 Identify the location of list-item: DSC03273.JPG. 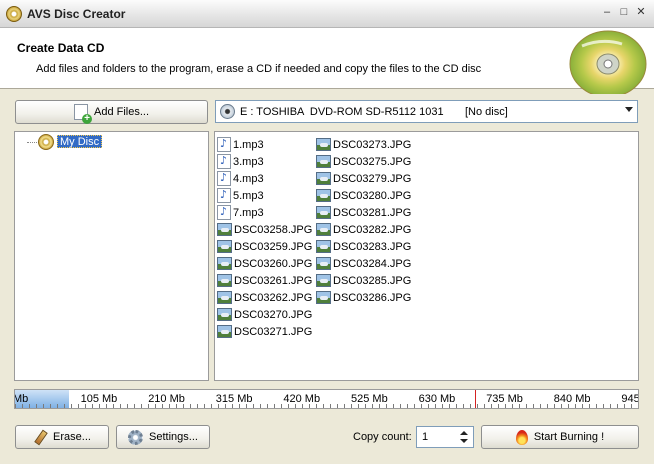
(363, 144).